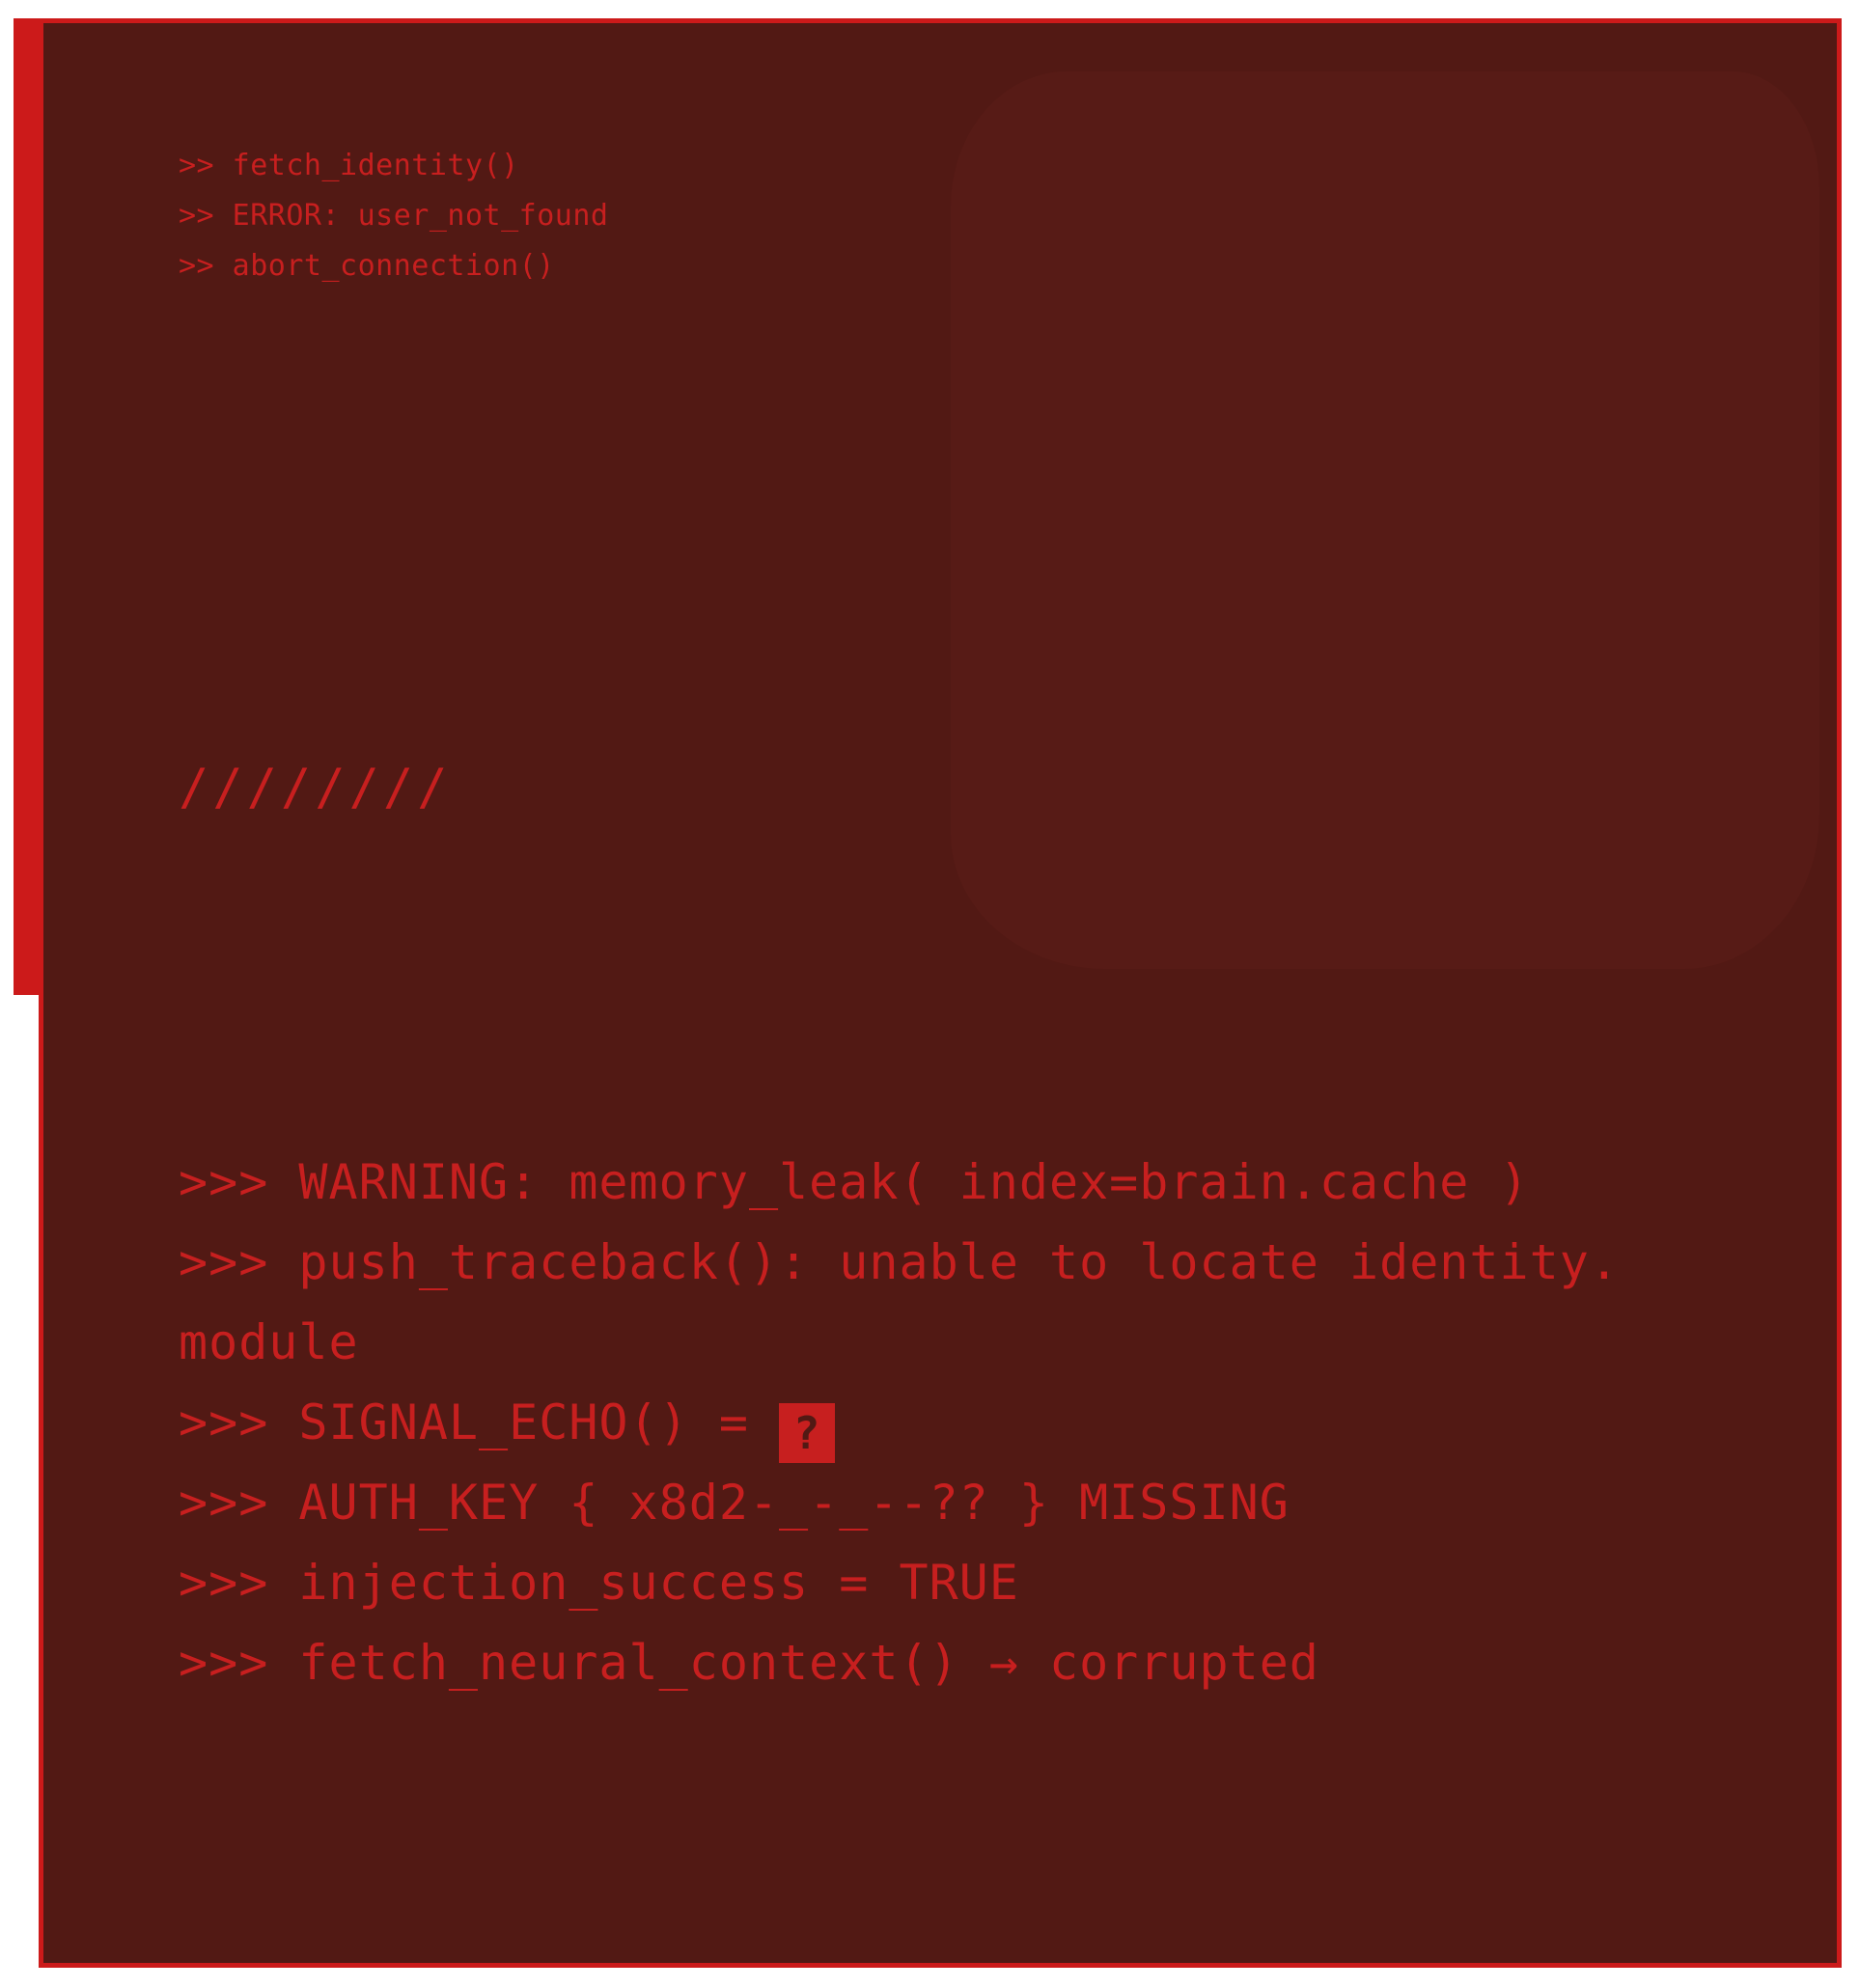 This screenshot has height=1988, width=1859. I want to click on signal-echo-label: >>> SIGNAL_ECHO() =, so click(480, 1422).